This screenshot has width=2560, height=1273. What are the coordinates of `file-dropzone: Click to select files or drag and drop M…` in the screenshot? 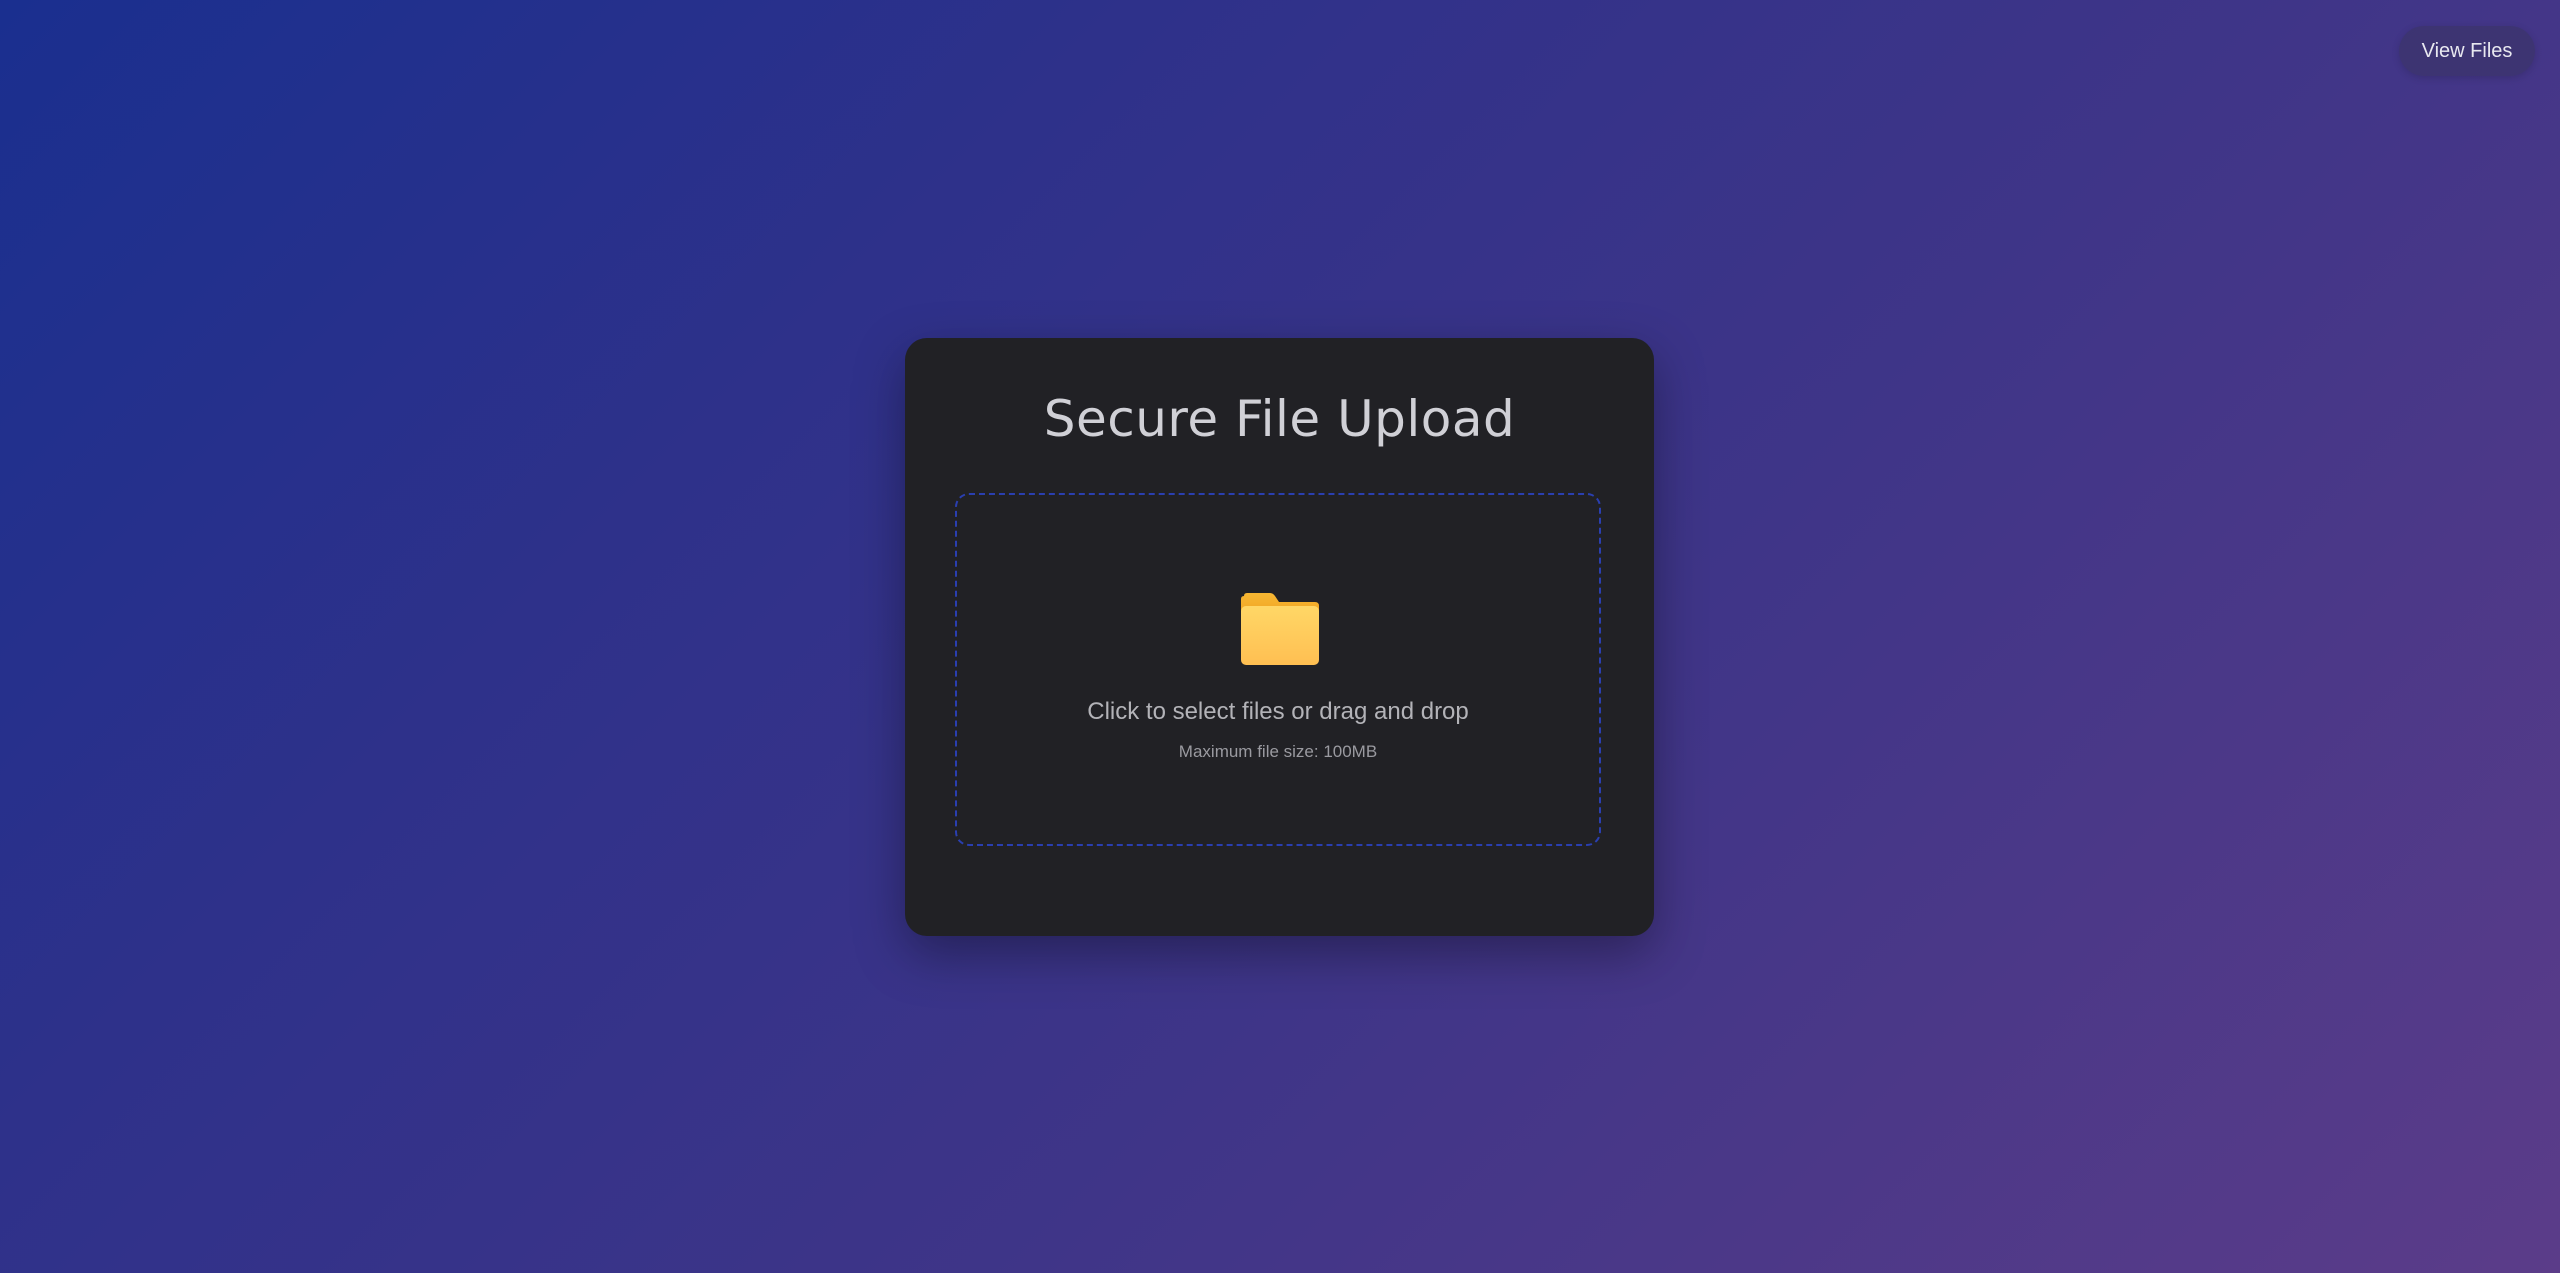 It's located at (1278, 669).